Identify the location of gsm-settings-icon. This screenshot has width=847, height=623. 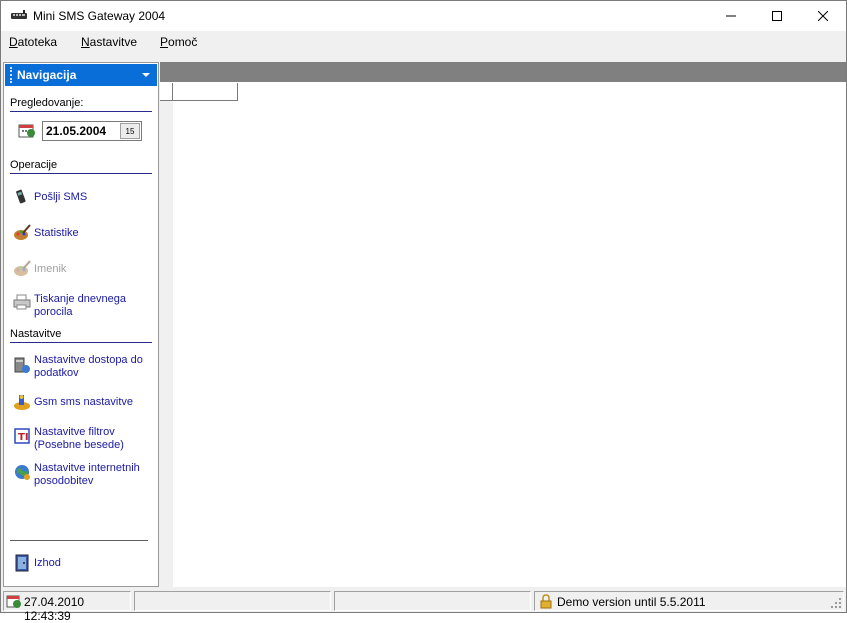
(22, 402).